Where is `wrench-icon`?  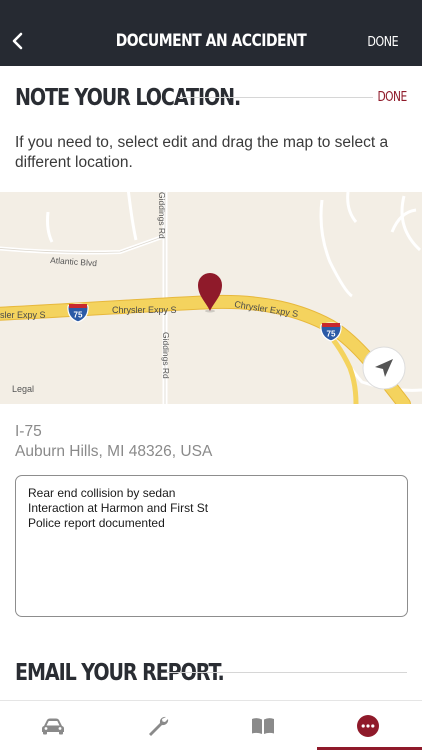 wrench-icon is located at coordinates (158, 726).